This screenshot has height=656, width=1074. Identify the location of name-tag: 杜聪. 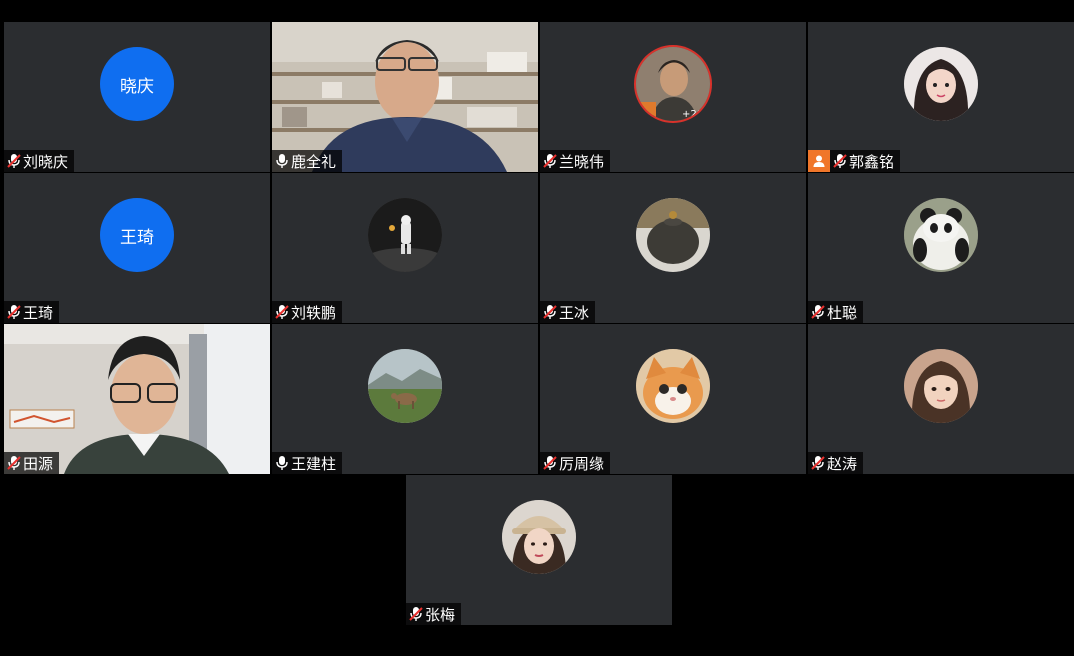
(836, 312).